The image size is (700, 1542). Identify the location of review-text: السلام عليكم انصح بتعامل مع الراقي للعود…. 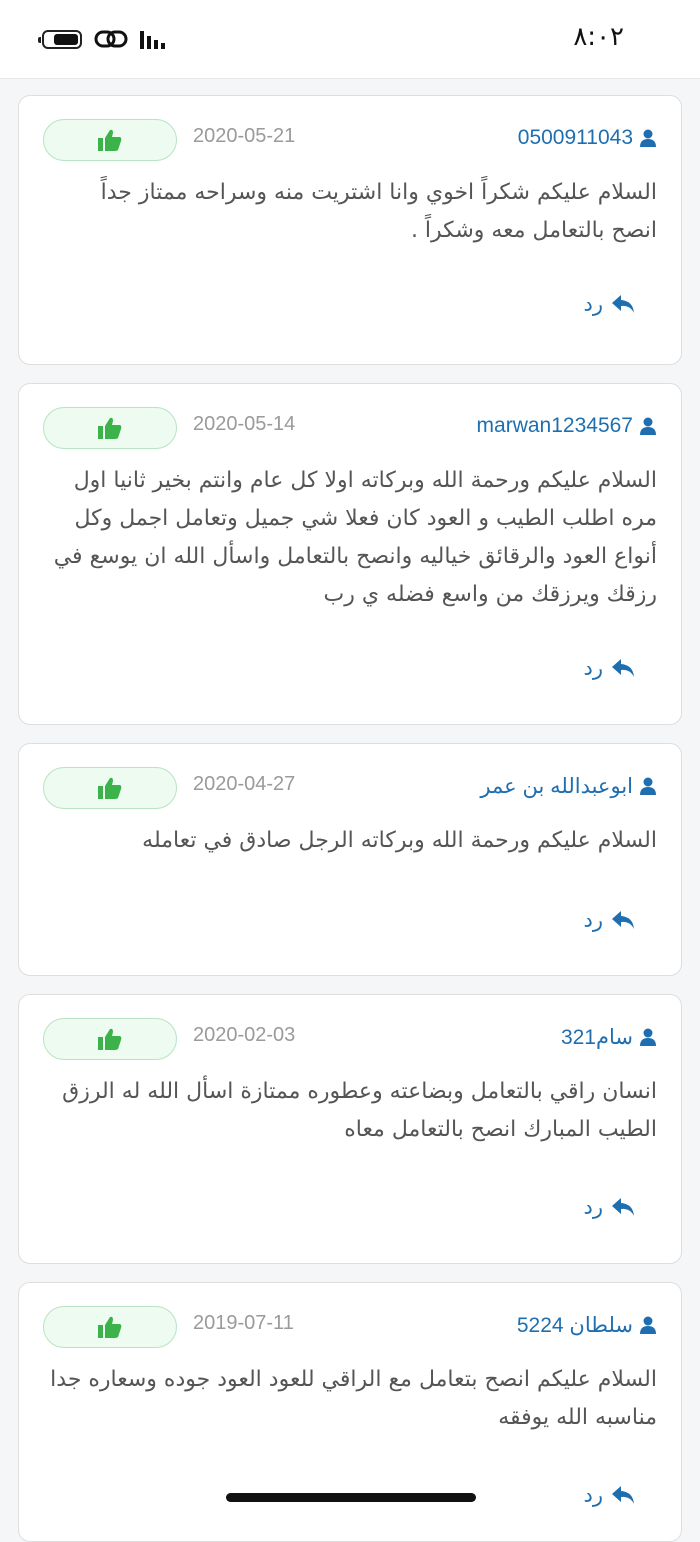
(353, 1398).